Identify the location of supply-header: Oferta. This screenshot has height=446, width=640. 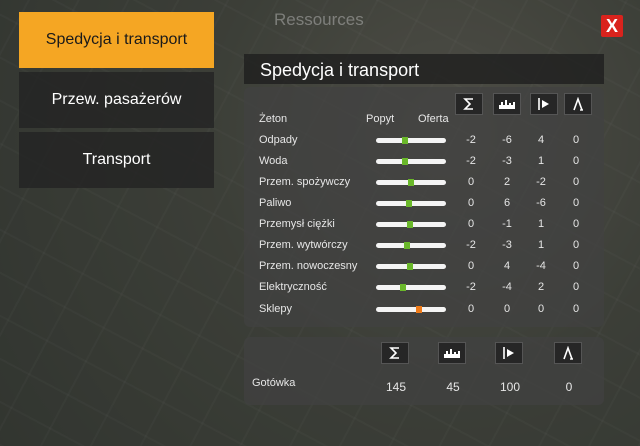
(433, 119).